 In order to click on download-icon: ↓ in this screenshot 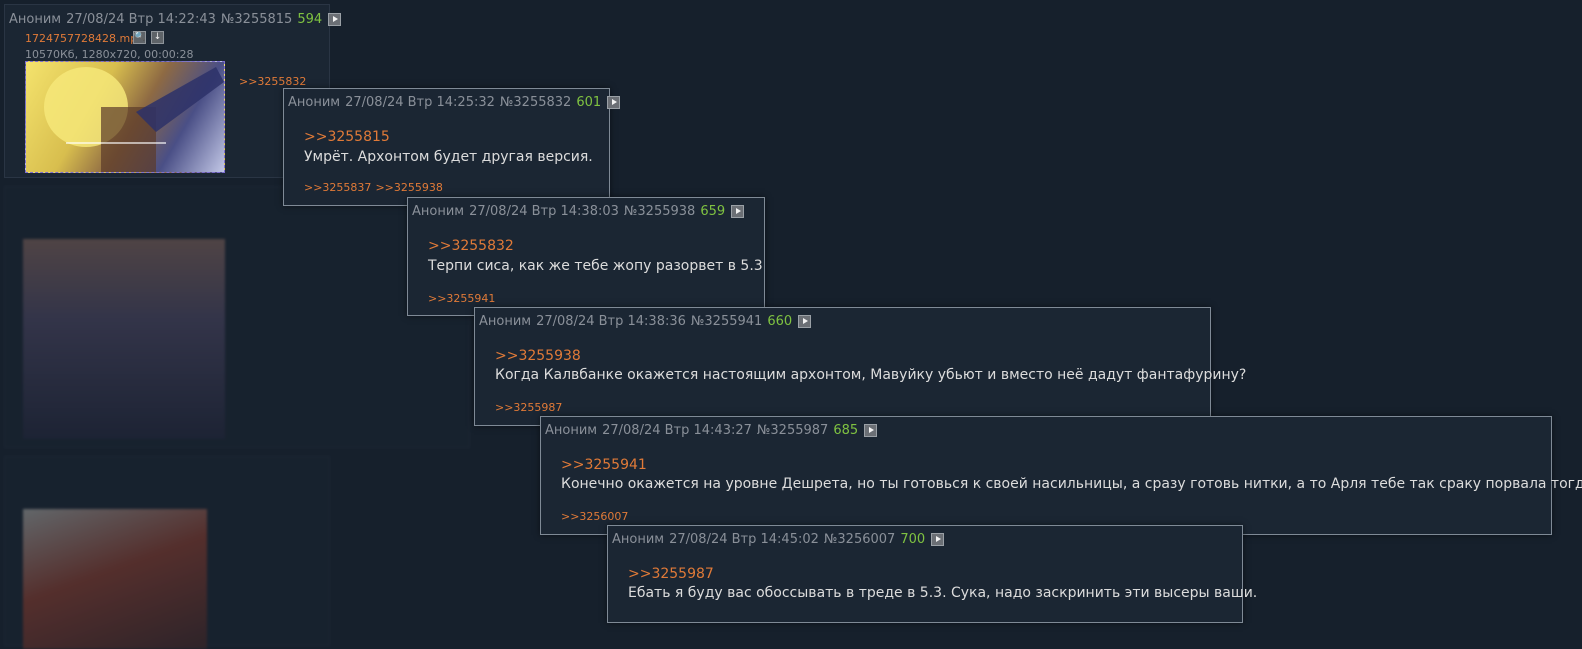, I will do `click(157, 37)`.